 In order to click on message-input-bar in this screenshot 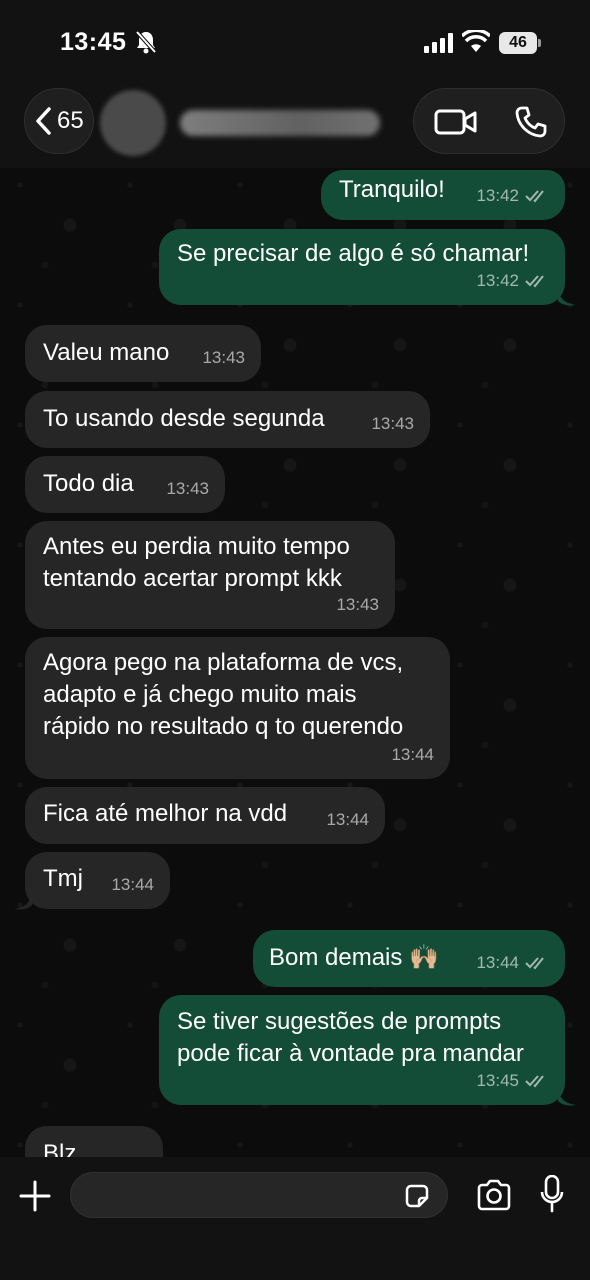, I will do `click(295, 1218)`.